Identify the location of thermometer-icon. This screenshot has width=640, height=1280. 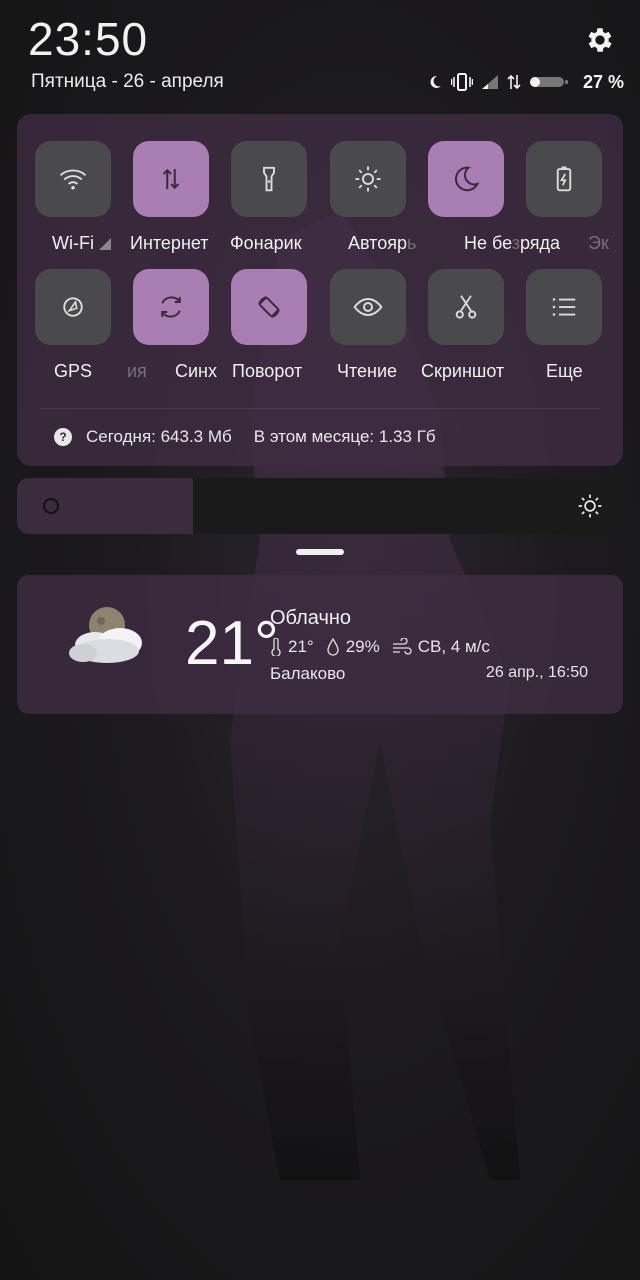
(276, 647).